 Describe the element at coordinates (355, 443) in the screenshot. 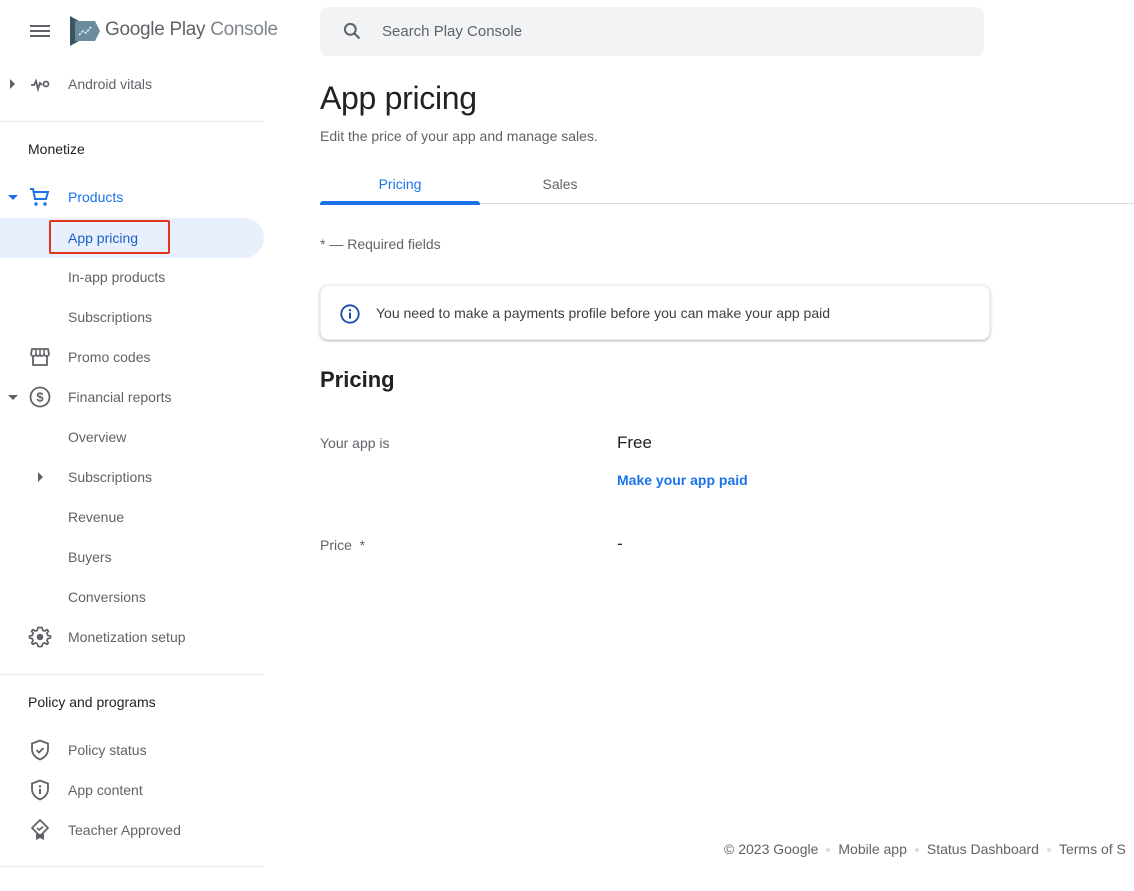

I see `app-is-label: Your app is` at that location.